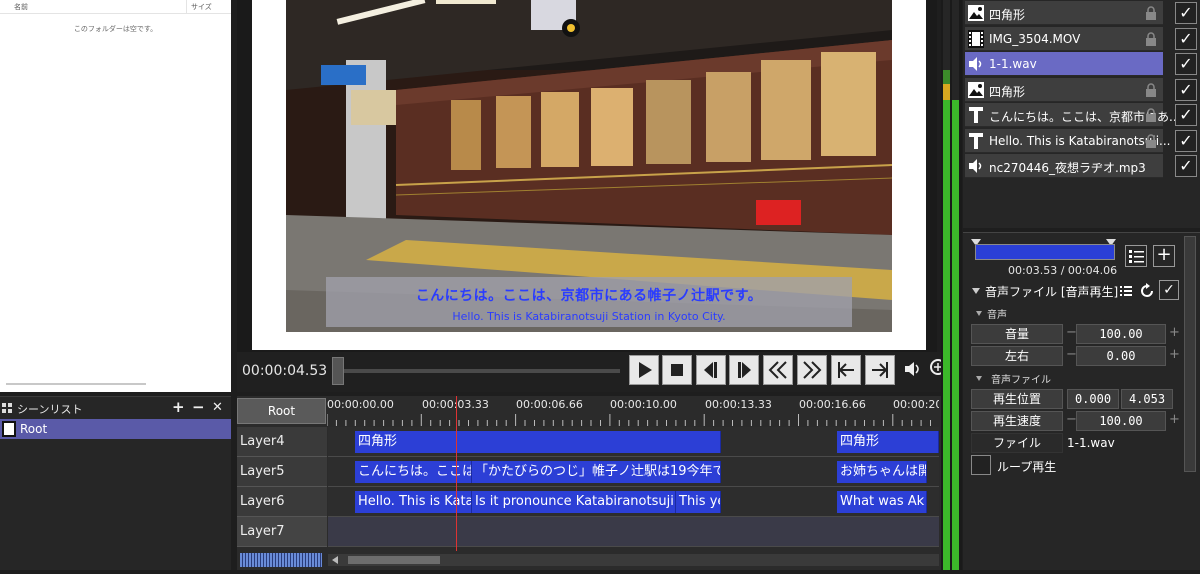 The width and height of the screenshot is (1200, 574). I want to click on file-browser-scrollbar, so click(76, 384).